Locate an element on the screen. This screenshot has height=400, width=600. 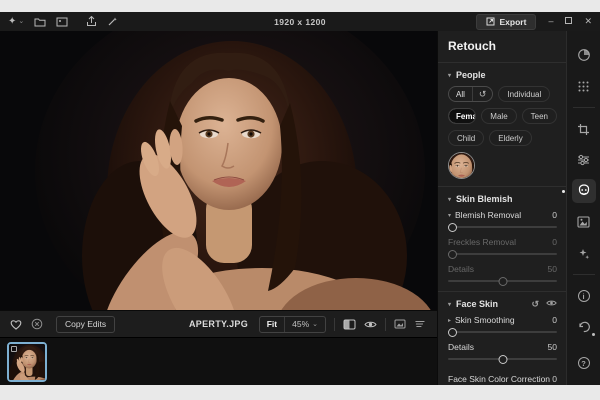
fit-button: Fit is located at coordinates (272, 324).